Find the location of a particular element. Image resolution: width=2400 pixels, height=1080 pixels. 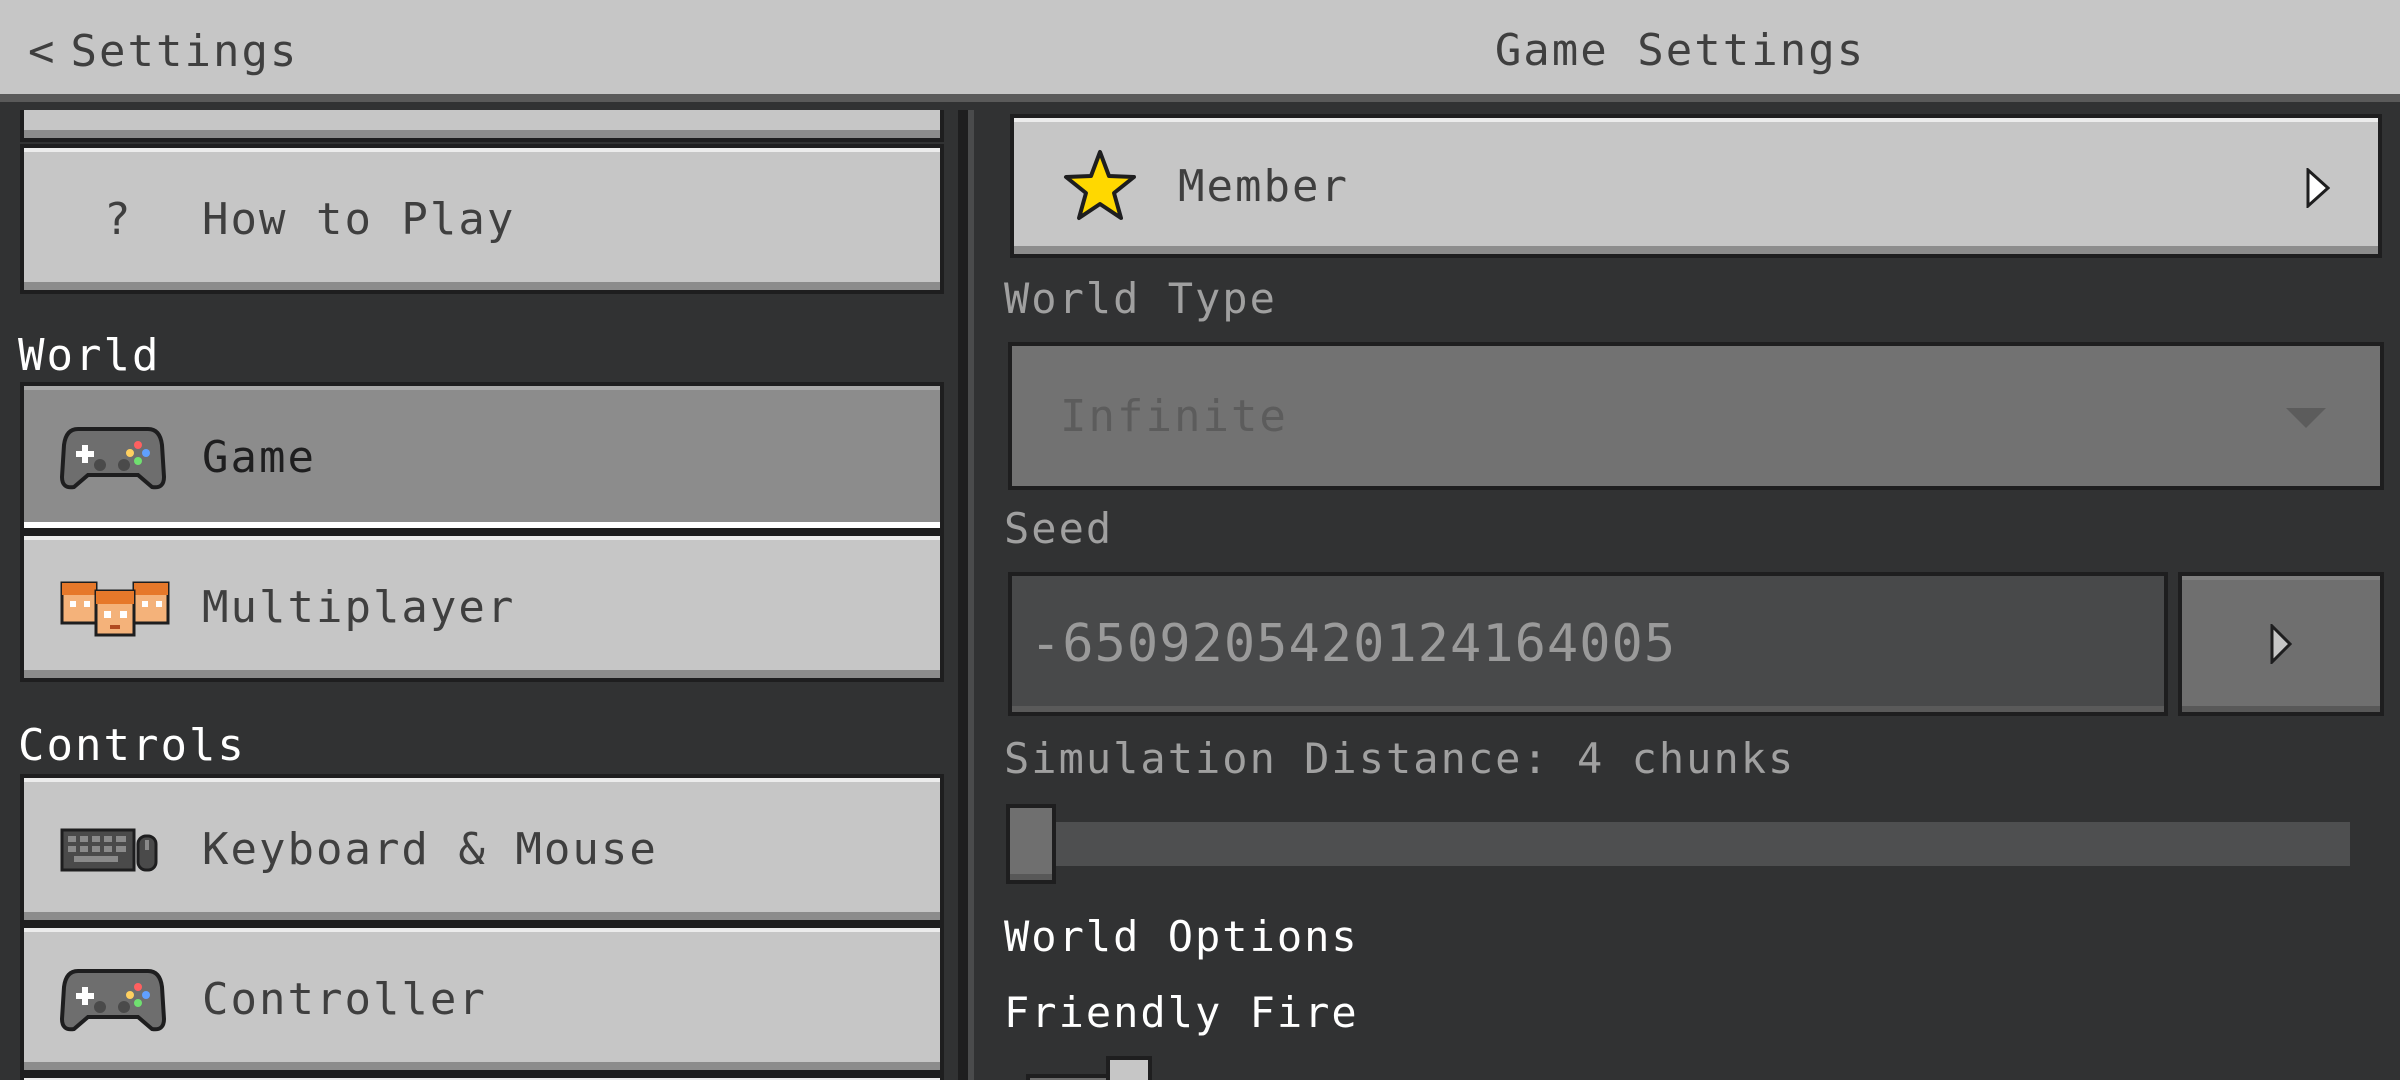

sidebar-item-how-to-play: ? How to Play is located at coordinates (482, 219).